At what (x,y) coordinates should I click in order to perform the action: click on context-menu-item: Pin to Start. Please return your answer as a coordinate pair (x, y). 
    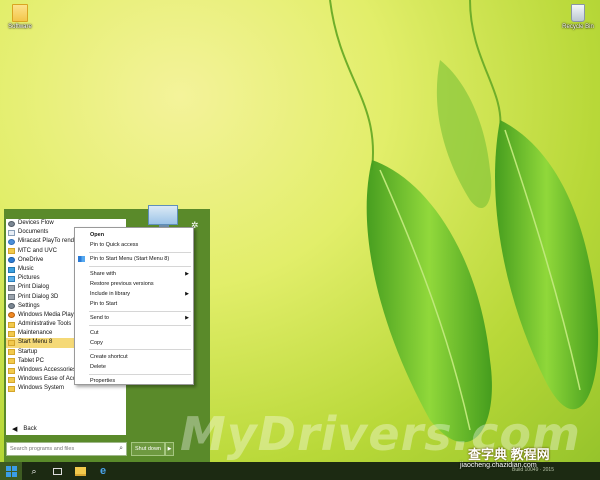
    Looking at the image, I should click on (134, 304).